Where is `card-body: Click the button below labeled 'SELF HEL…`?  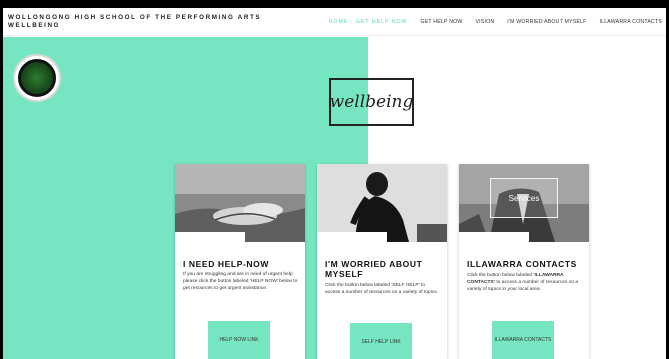
card-body: Click the button below labeled 'SELF HEL… is located at coordinates (382, 289).